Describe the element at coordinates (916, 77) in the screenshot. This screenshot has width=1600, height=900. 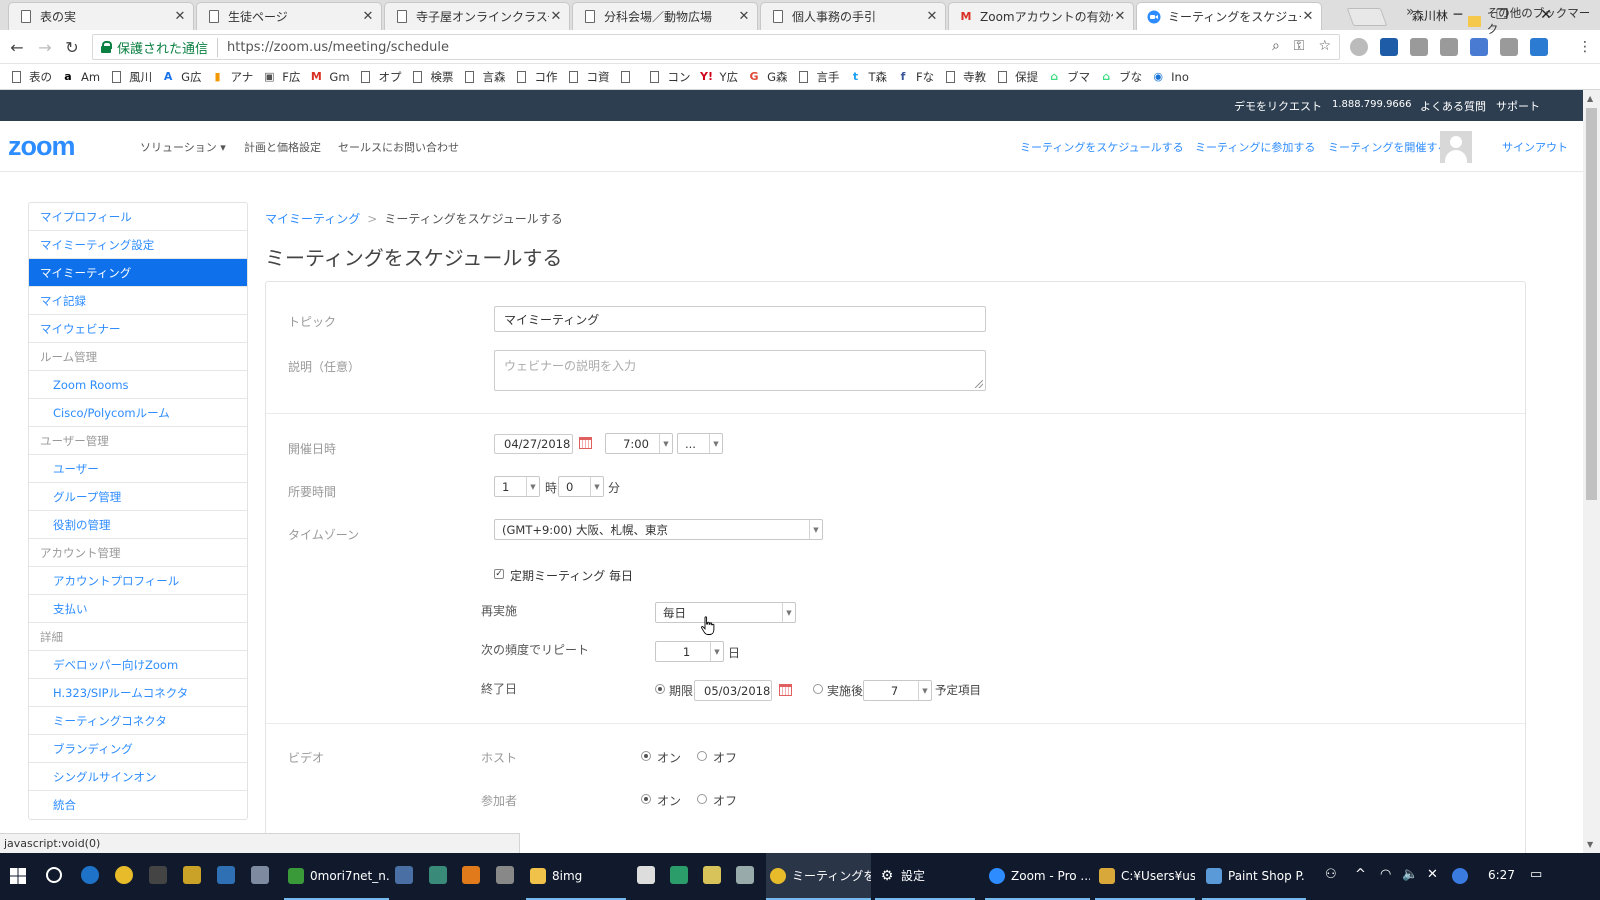
I see `bookmark-item: f Fな` at that location.